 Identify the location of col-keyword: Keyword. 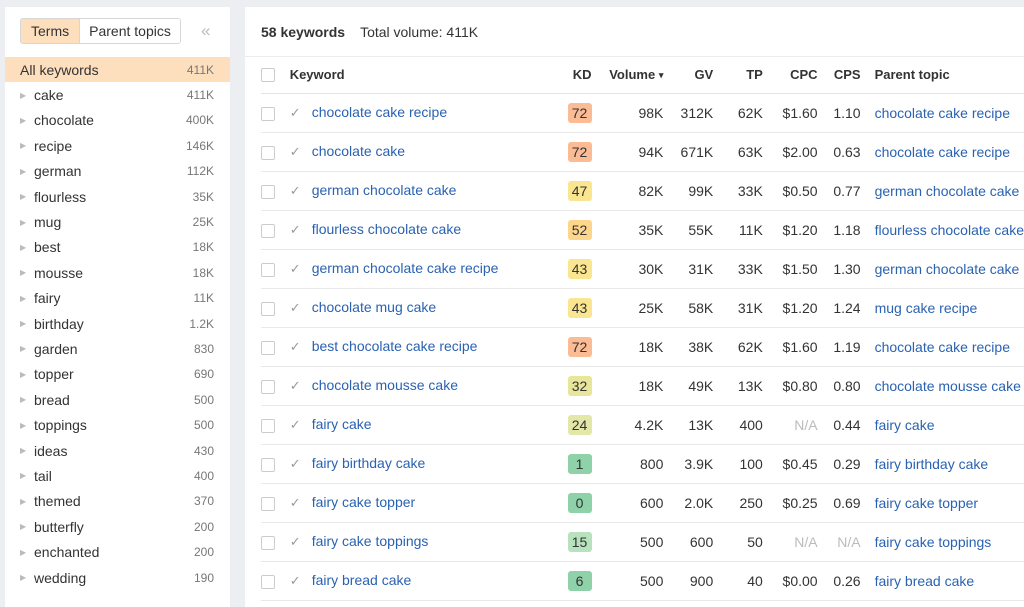
(416, 75).